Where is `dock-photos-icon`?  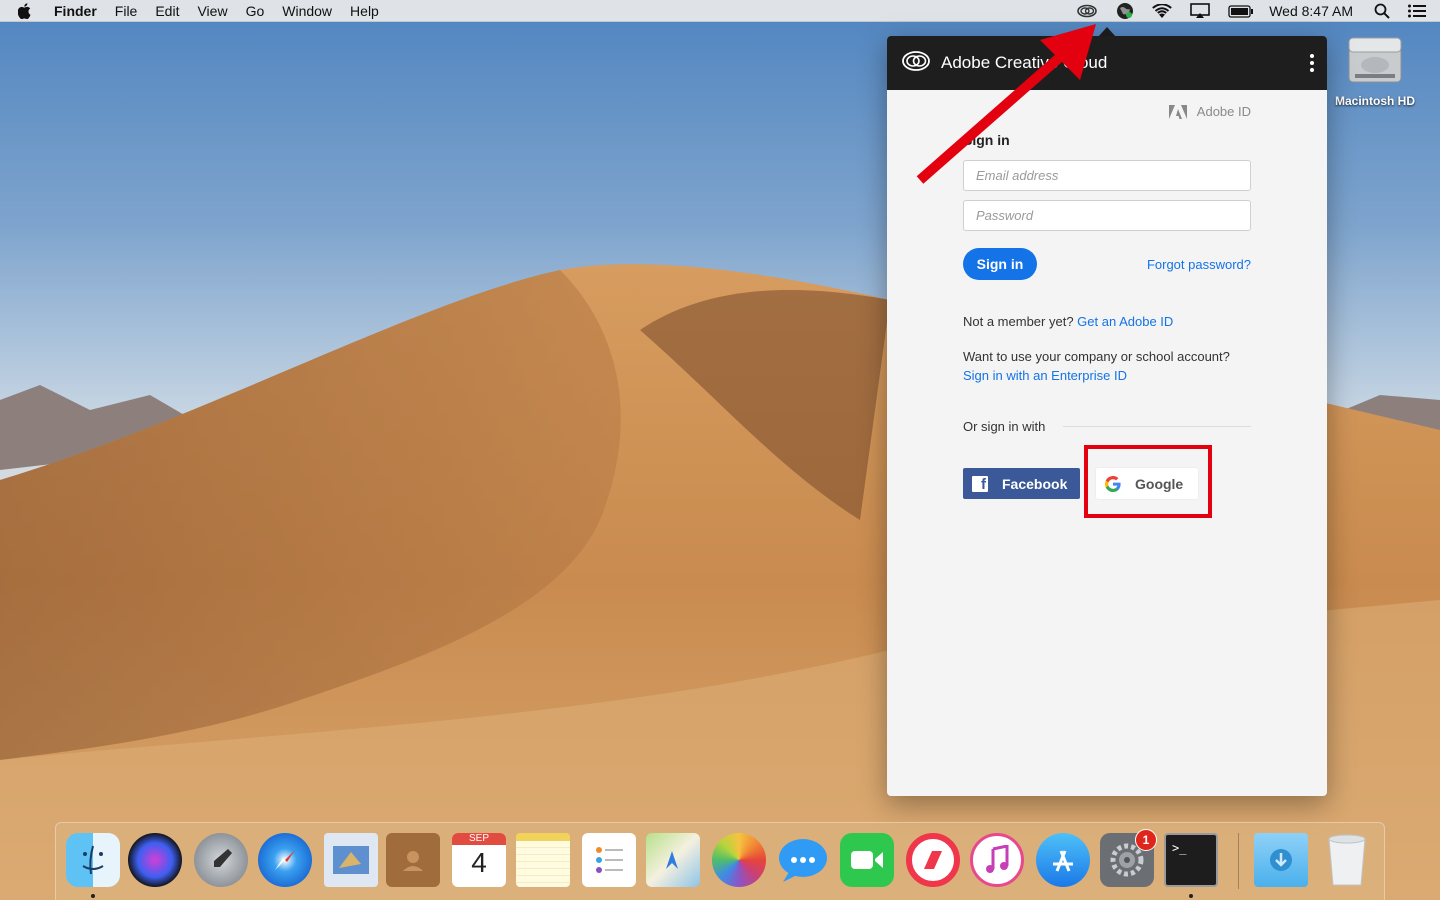
dock-photos-icon is located at coordinates (739, 860).